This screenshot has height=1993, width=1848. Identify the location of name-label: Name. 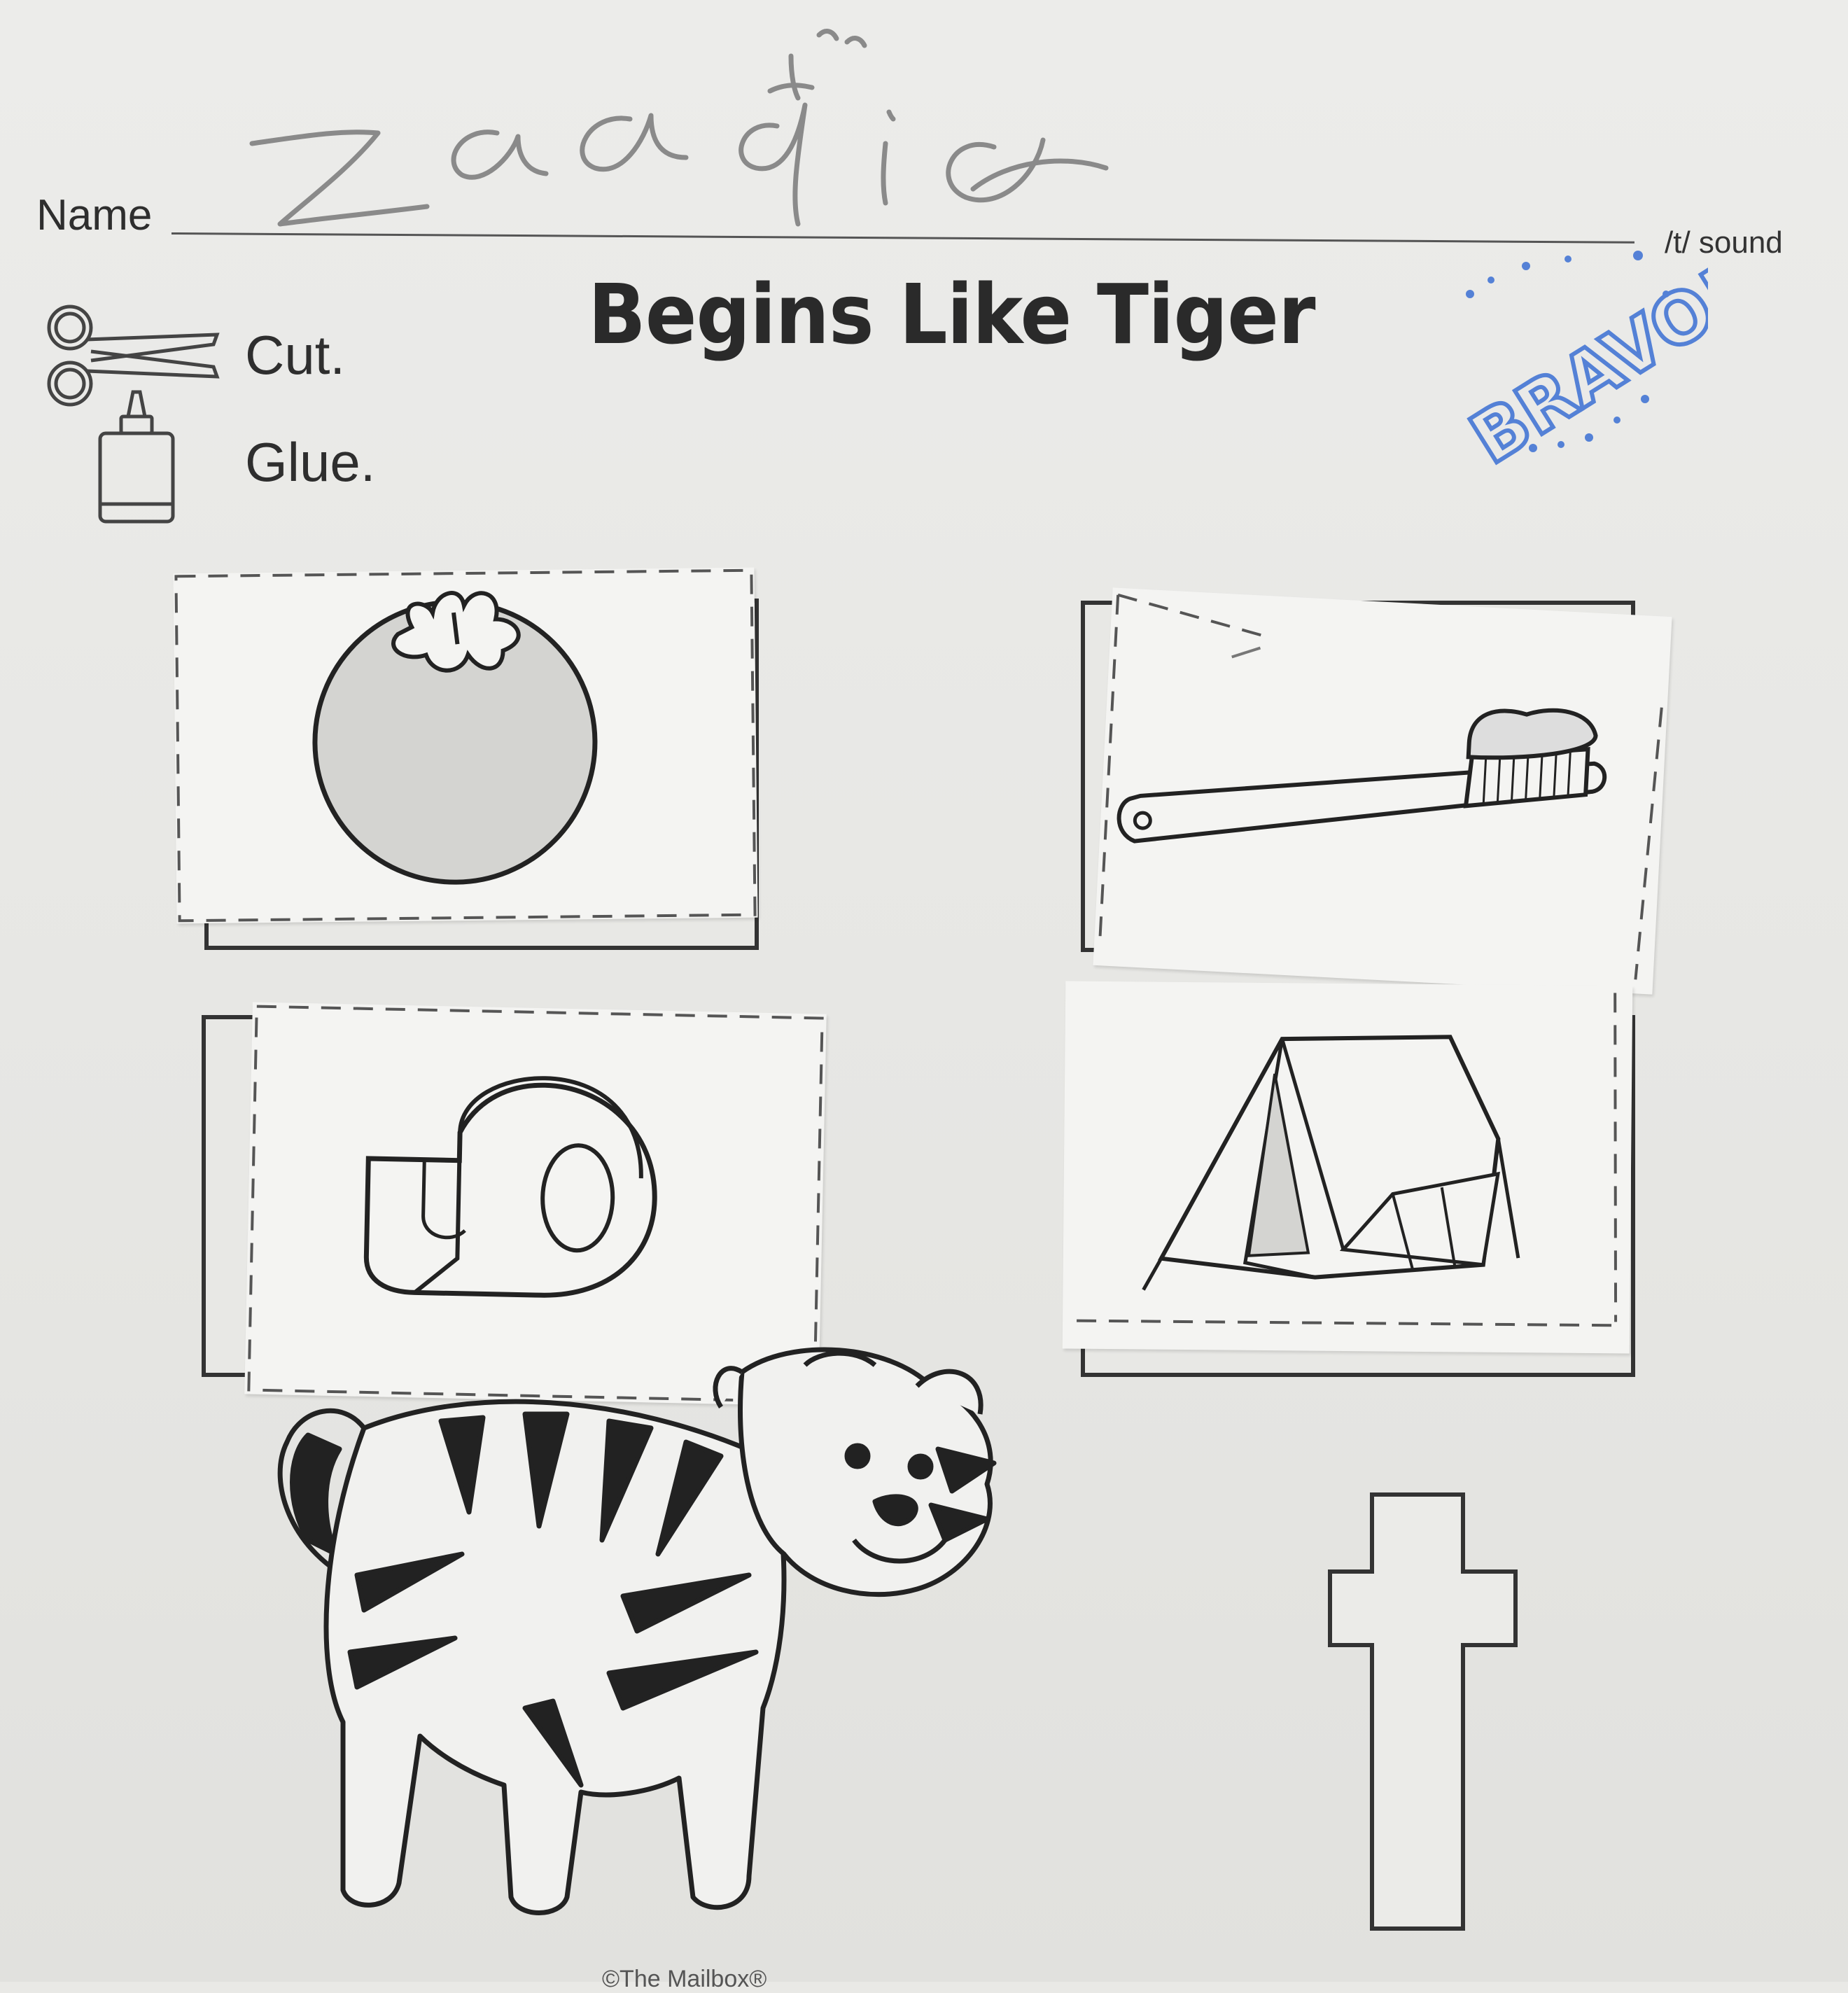
(94, 215).